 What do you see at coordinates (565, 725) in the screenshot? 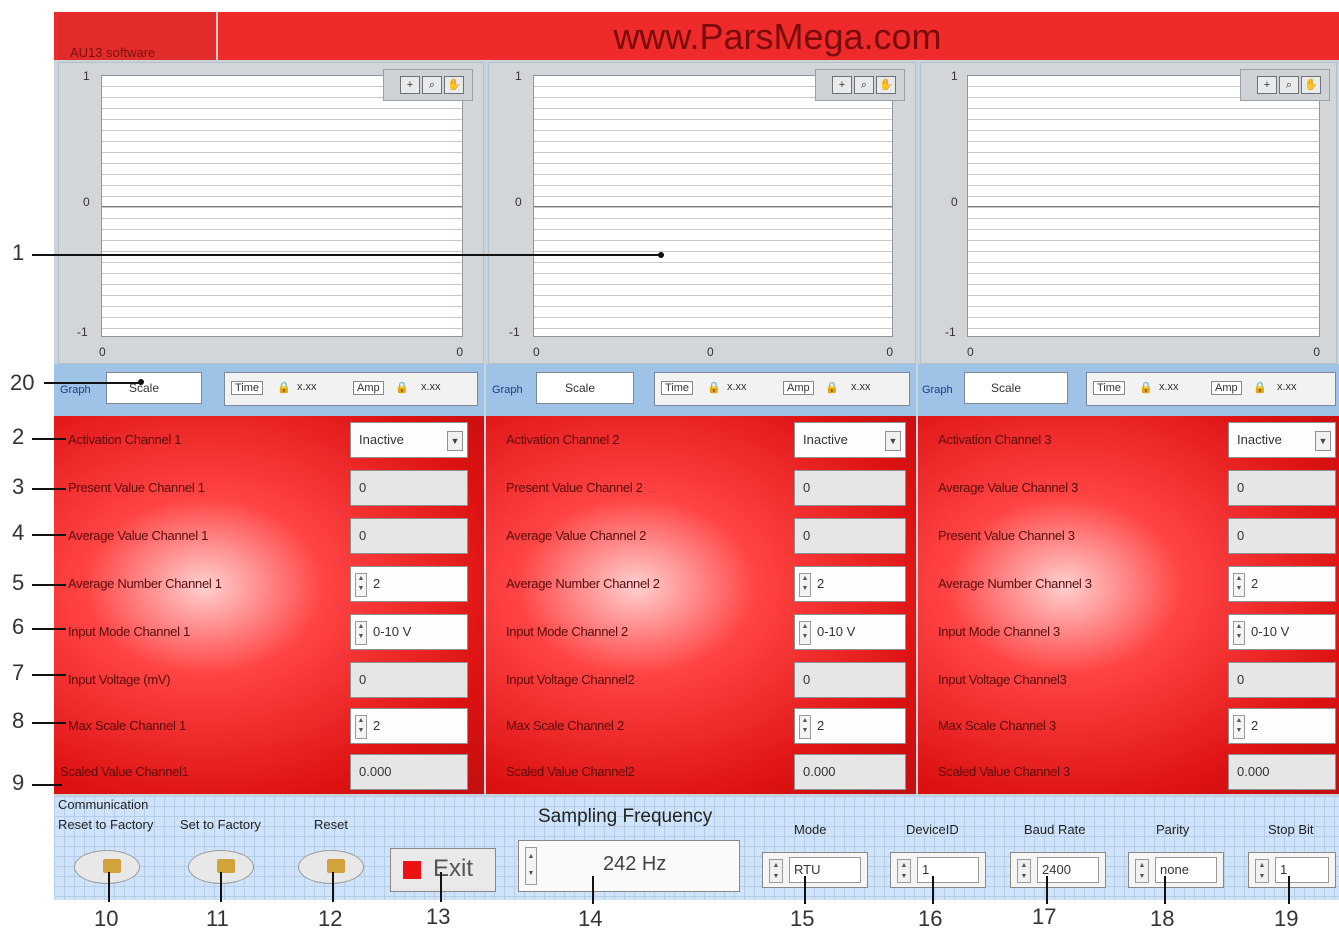
I see `max-scale-label: Max Scale Channel 2` at bounding box center [565, 725].